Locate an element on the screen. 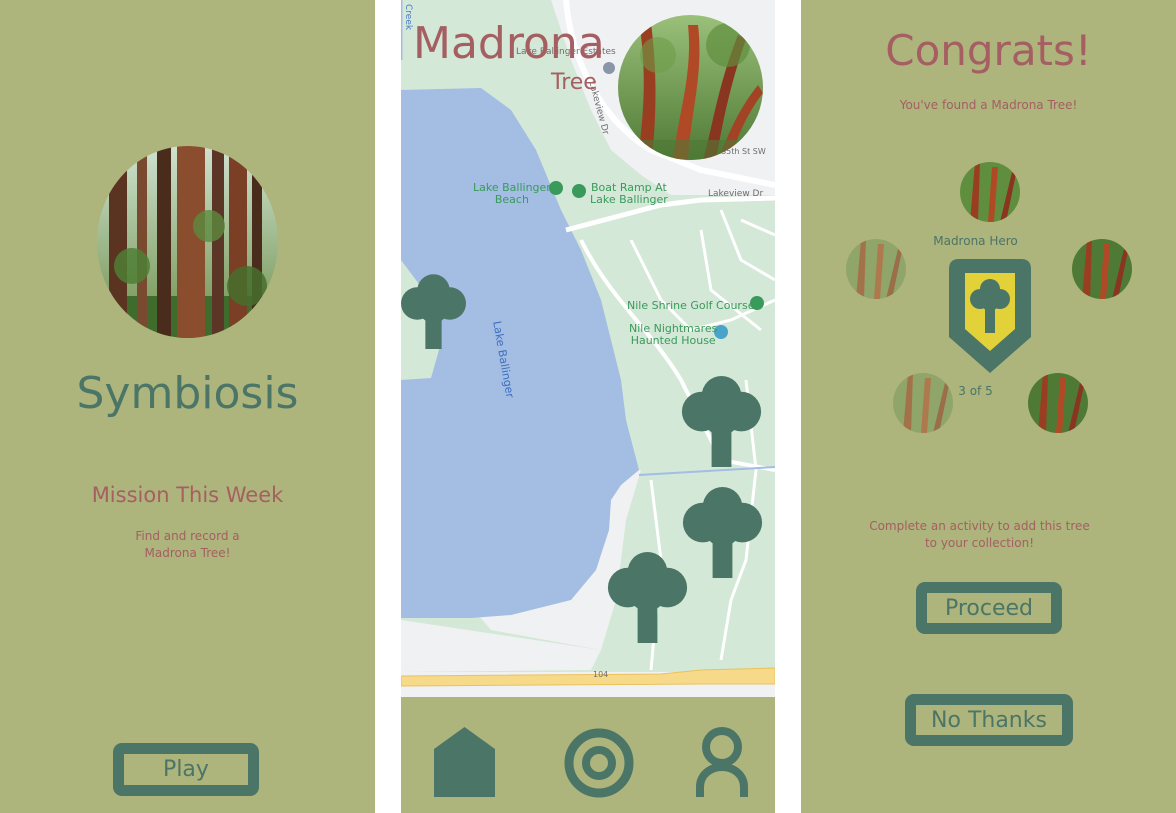  boat-ramp-label: Boat Ramp At Lake Ballinger is located at coordinates (629, 194).